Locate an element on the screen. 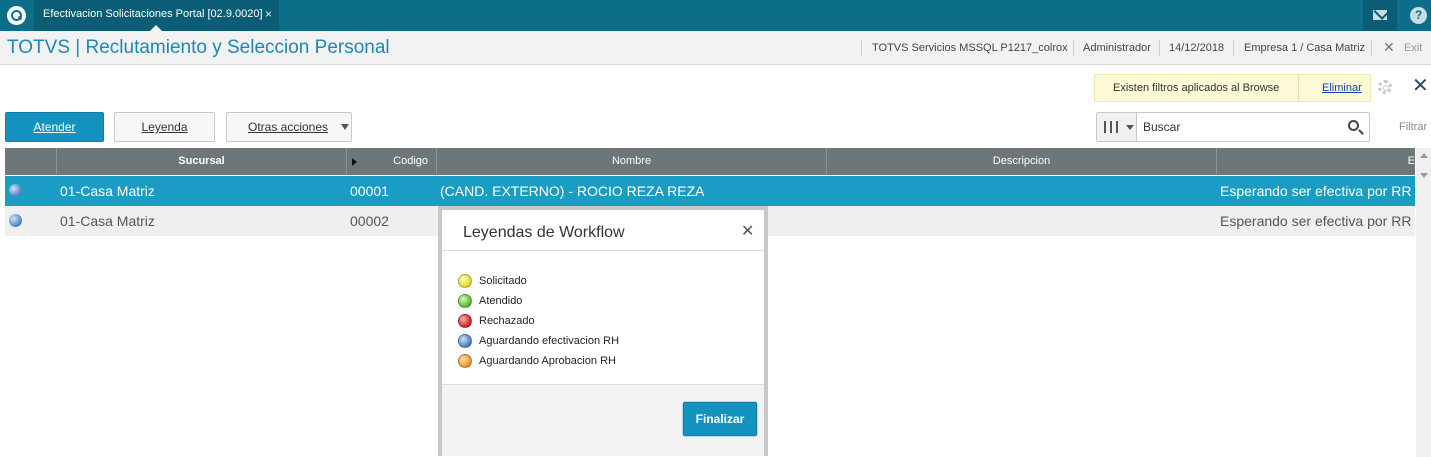 Image resolution: width=1431 pixels, height=457 pixels. search-box is located at coordinates (1233, 127).